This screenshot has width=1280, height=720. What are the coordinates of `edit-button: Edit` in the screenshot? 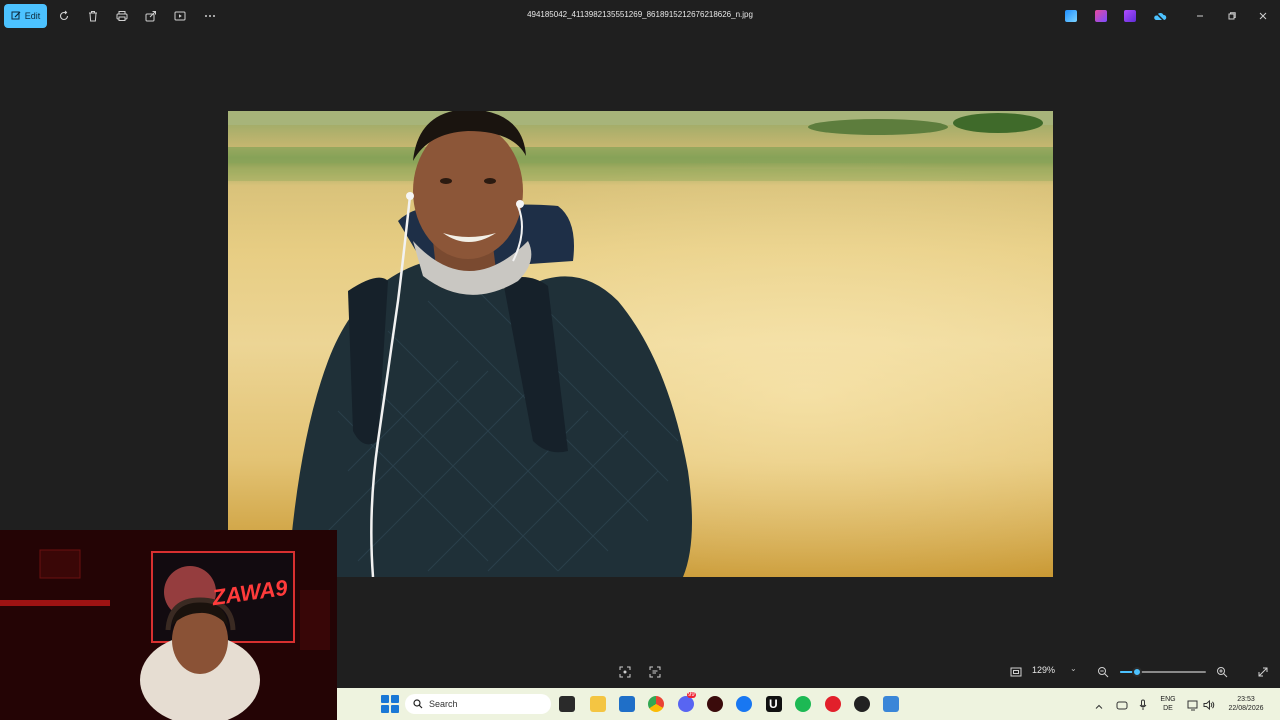 It's located at (25, 16).